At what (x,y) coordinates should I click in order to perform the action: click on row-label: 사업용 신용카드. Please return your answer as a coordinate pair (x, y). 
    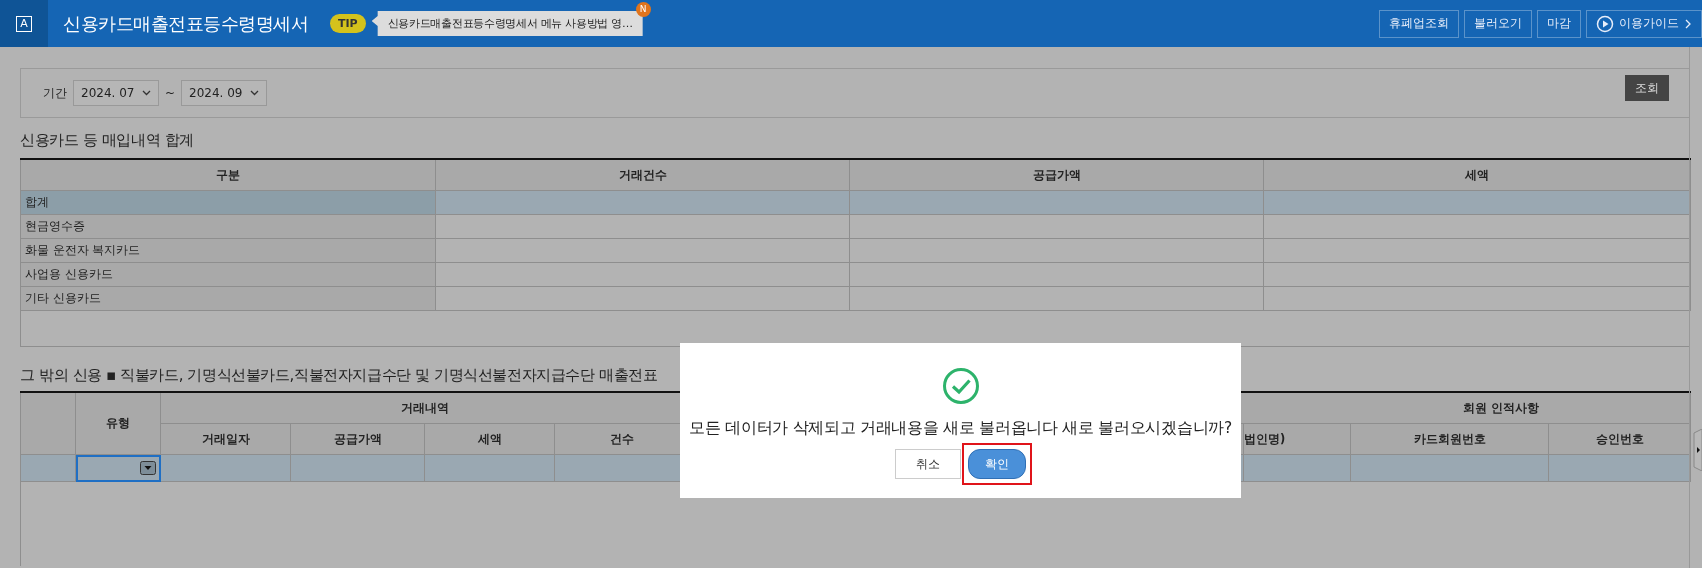
    Looking at the image, I should click on (228, 274).